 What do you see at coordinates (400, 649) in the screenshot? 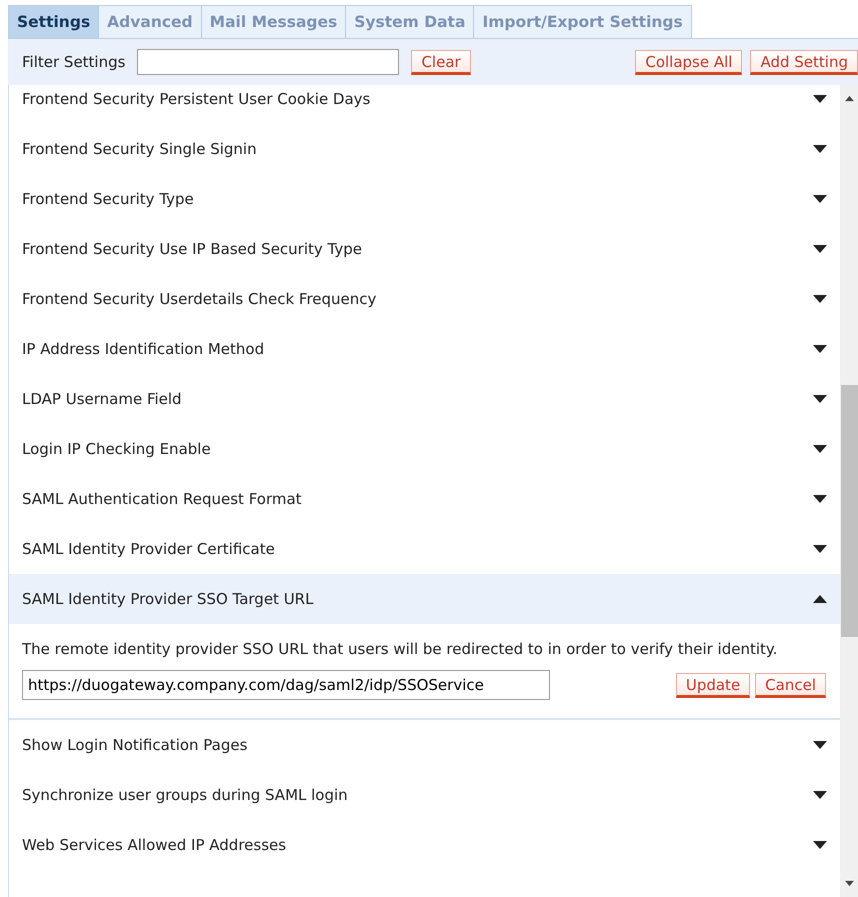
I see `setting-description: The remote identity provider SSO URL that users will be redirected to in order to verify their identity.` at bounding box center [400, 649].